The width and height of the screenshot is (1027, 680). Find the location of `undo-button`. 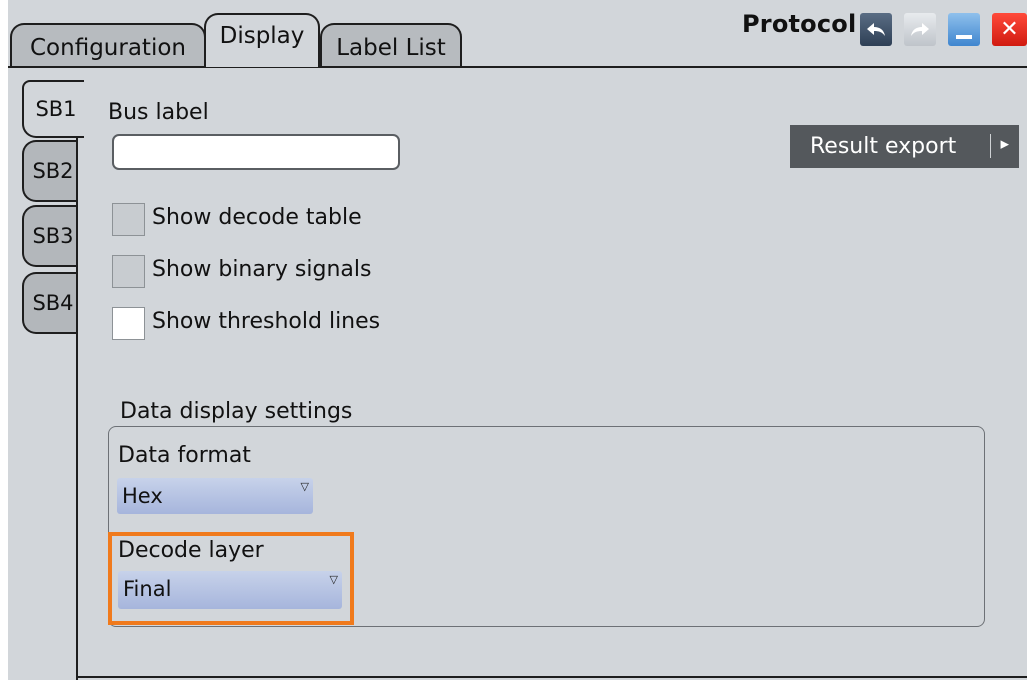

undo-button is located at coordinates (876, 29).